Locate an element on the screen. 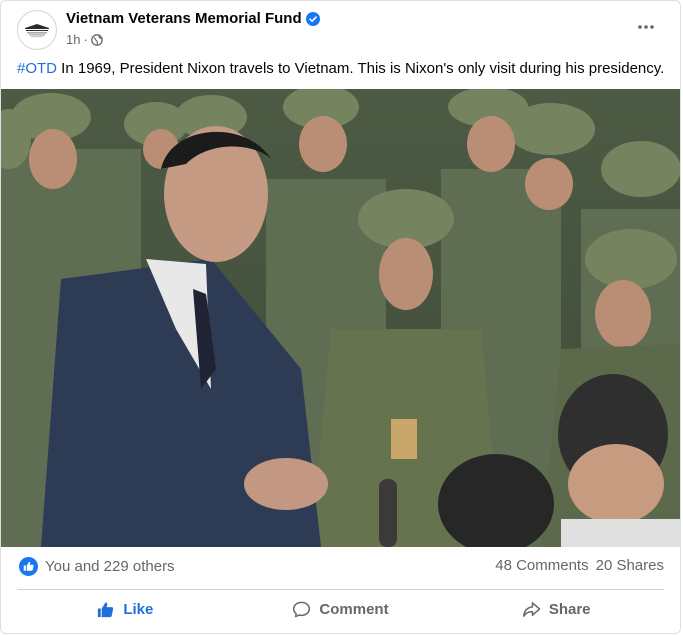 This screenshot has width=683, height=635. post-actions: Like Comment Share is located at coordinates (340, 609).